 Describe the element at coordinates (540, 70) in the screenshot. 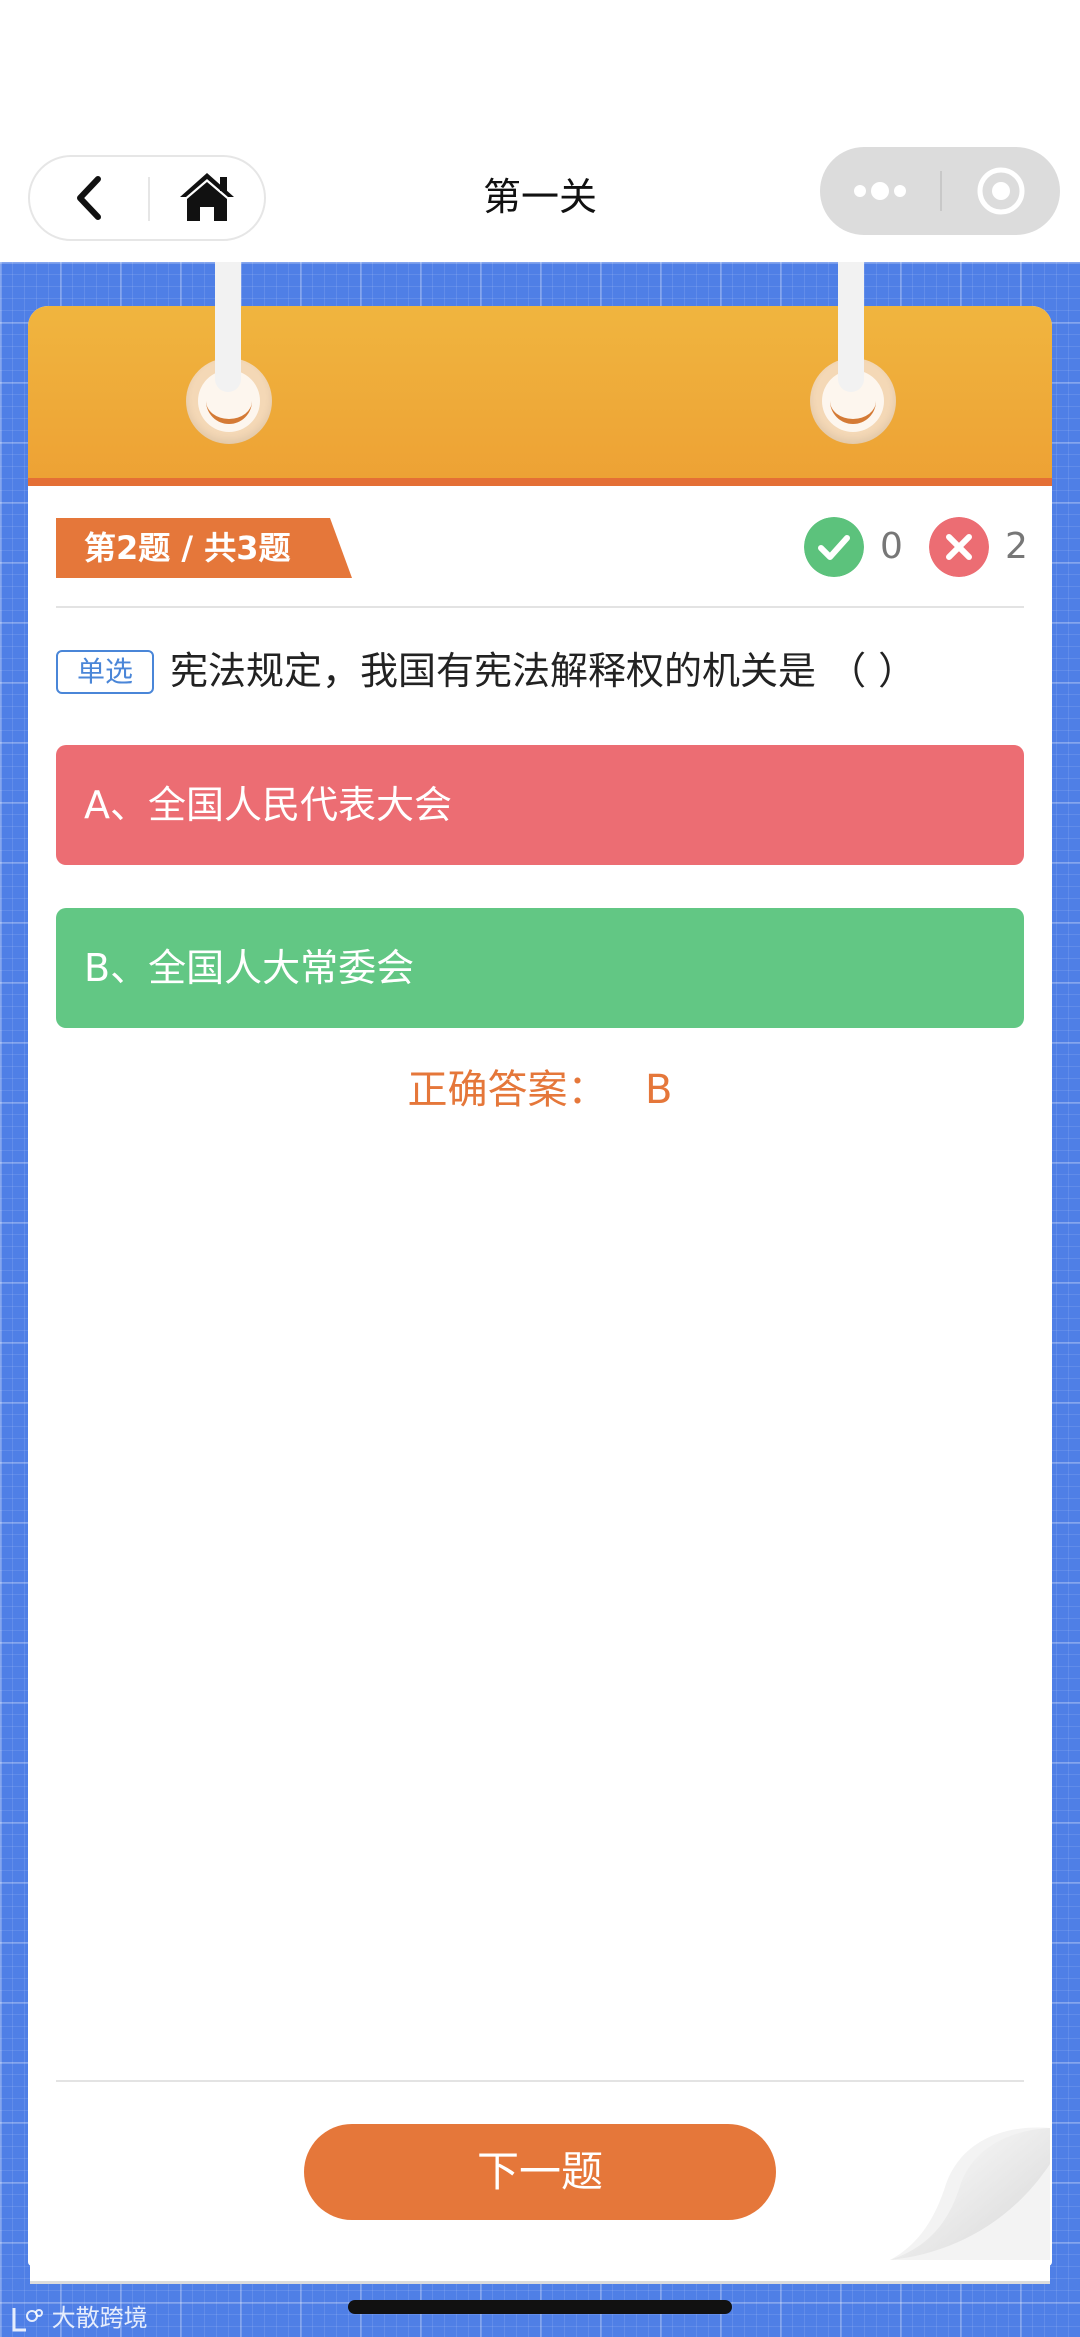

I see `status-bar-area` at that location.